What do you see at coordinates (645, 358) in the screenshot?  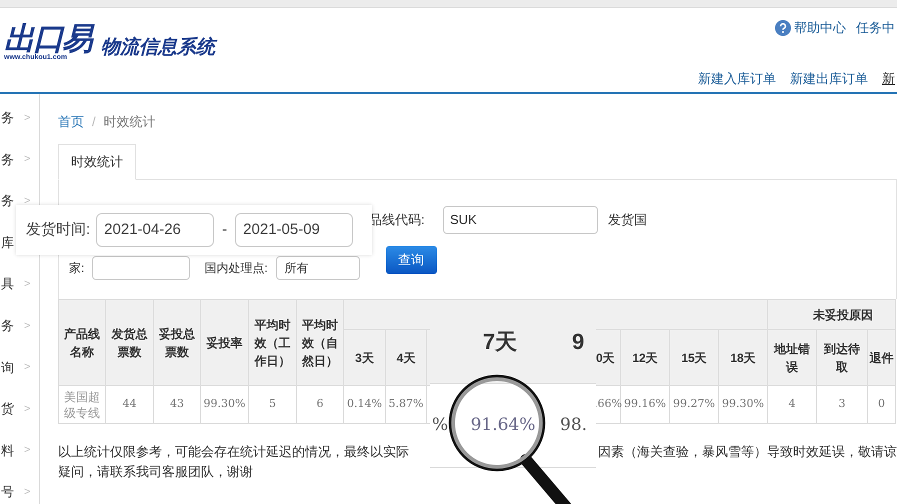 I see `column-header: 12天` at bounding box center [645, 358].